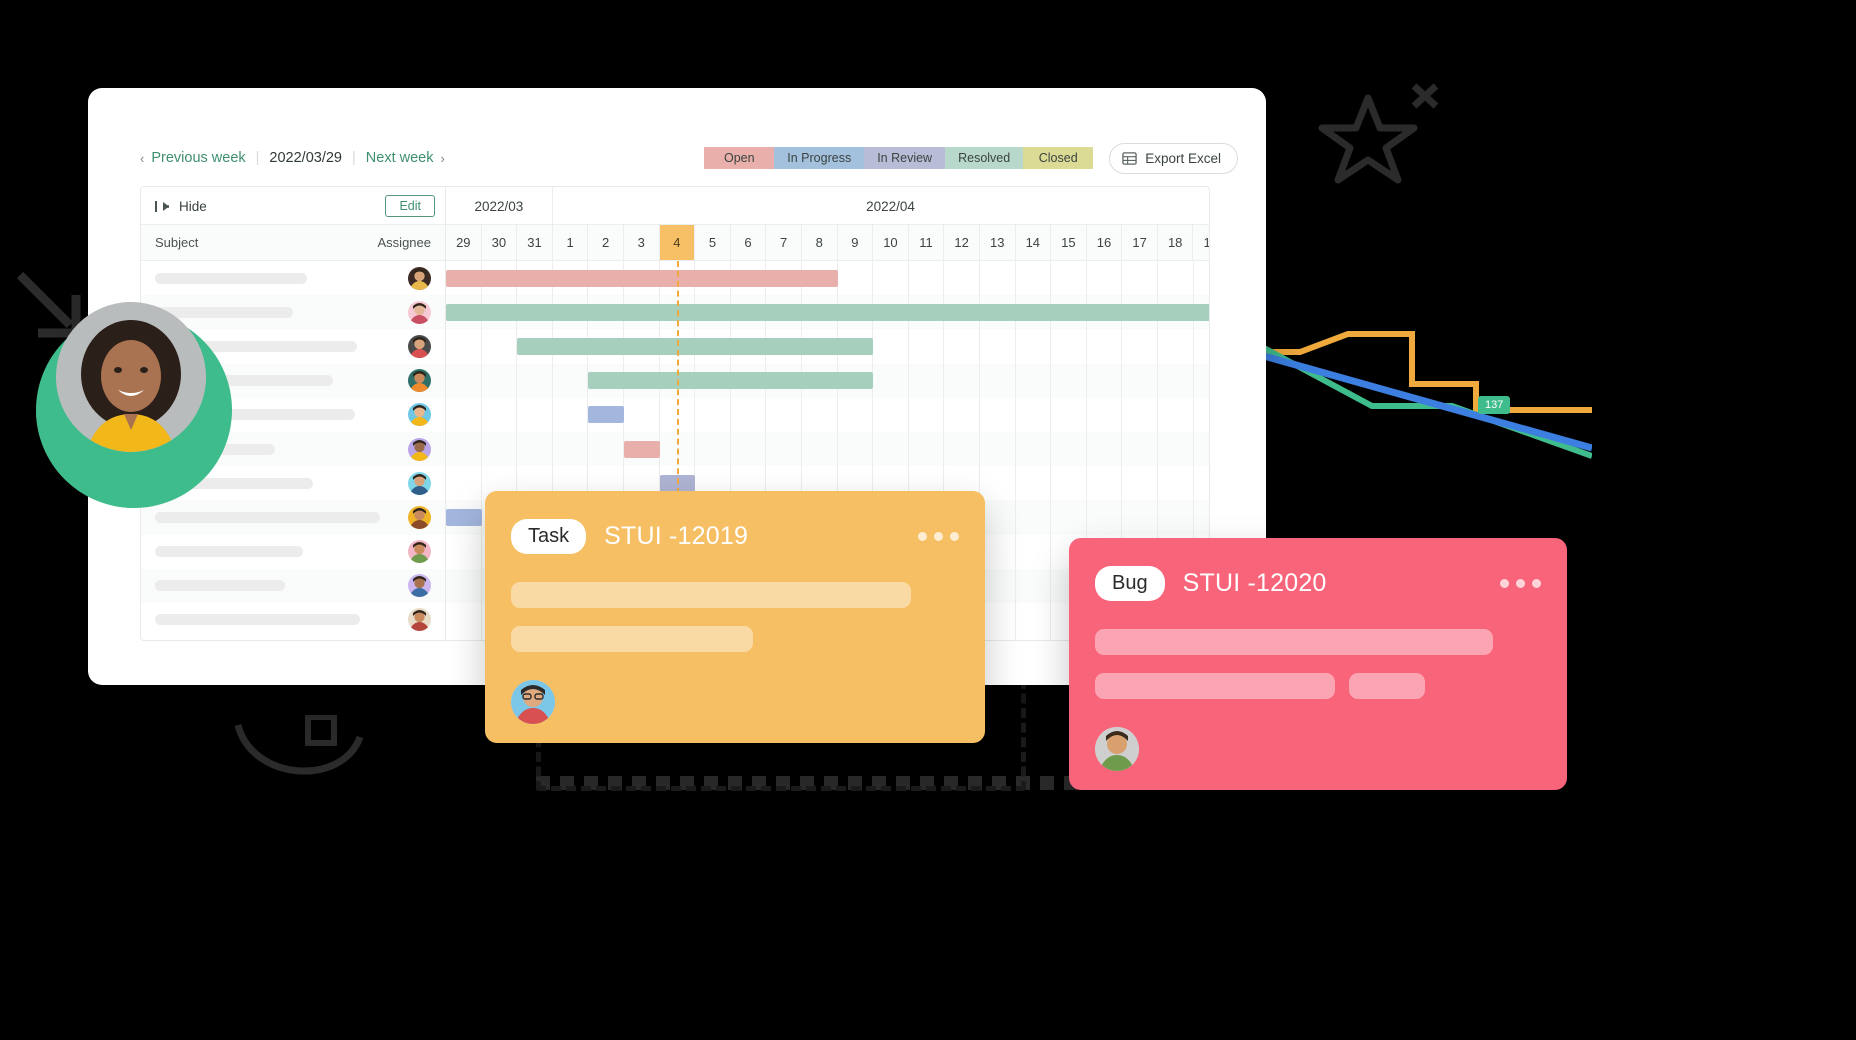  What do you see at coordinates (162, 206) in the screenshot?
I see `collapse-left-icon` at bounding box center [162, 206].